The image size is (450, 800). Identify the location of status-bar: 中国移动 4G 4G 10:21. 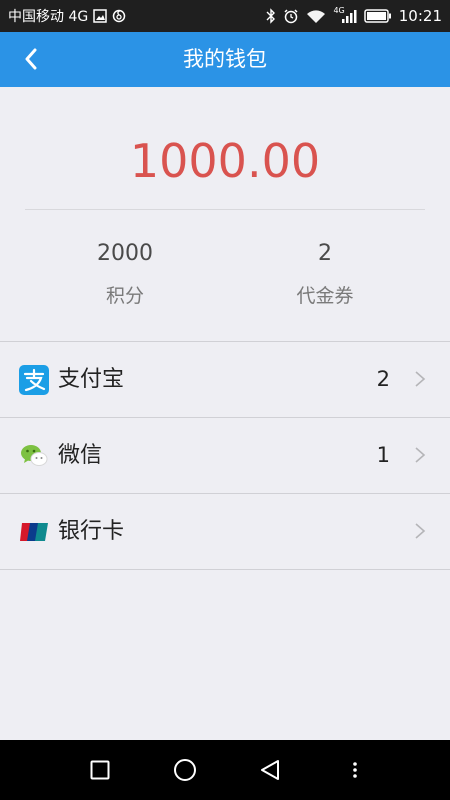
(225, 16).